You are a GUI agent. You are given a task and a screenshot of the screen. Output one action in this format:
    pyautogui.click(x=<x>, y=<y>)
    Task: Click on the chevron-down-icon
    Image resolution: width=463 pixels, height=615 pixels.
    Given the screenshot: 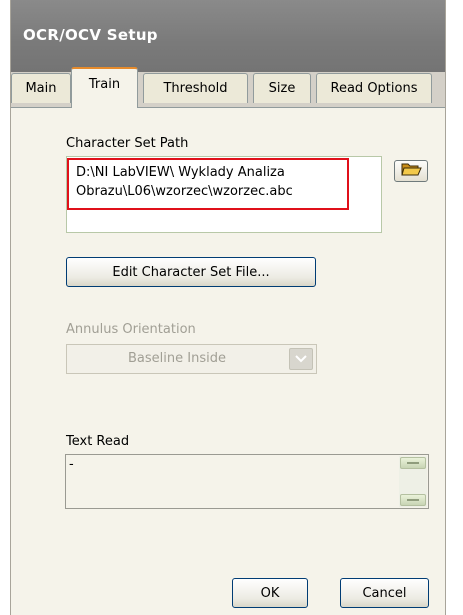 What is the action you would take?
    pyautogui.click(x=301, y=359)
    